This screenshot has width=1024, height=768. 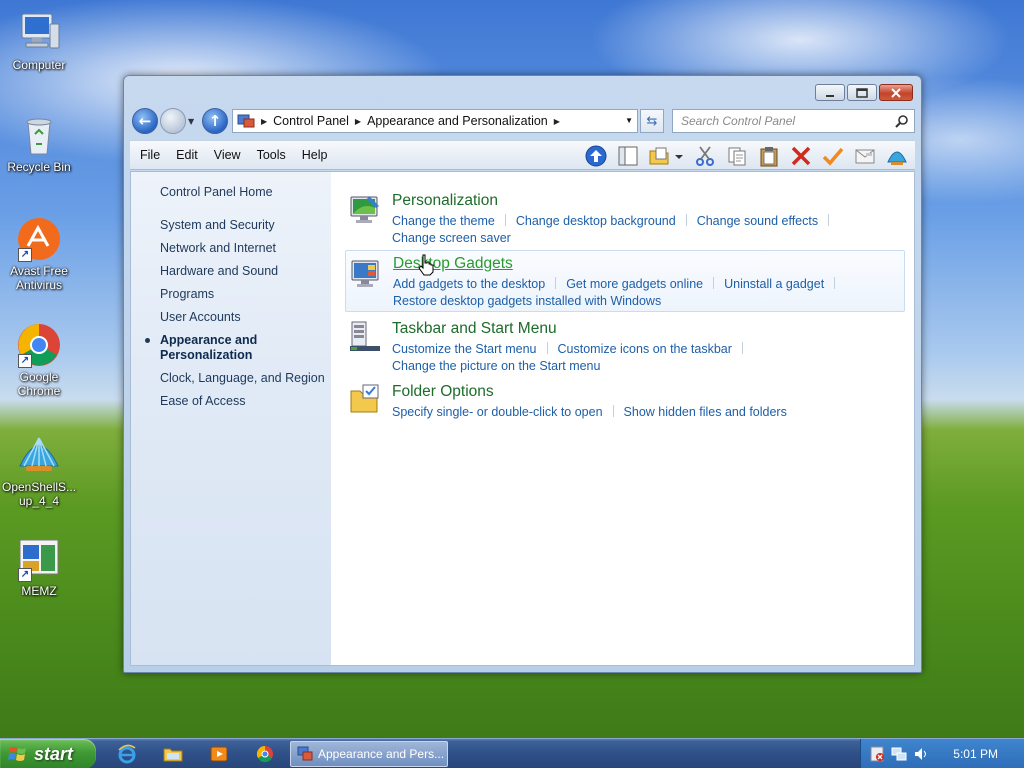 I want to click on desktop-icon-chrome: ↗ Google Chrome, so click(x=39, y=360).